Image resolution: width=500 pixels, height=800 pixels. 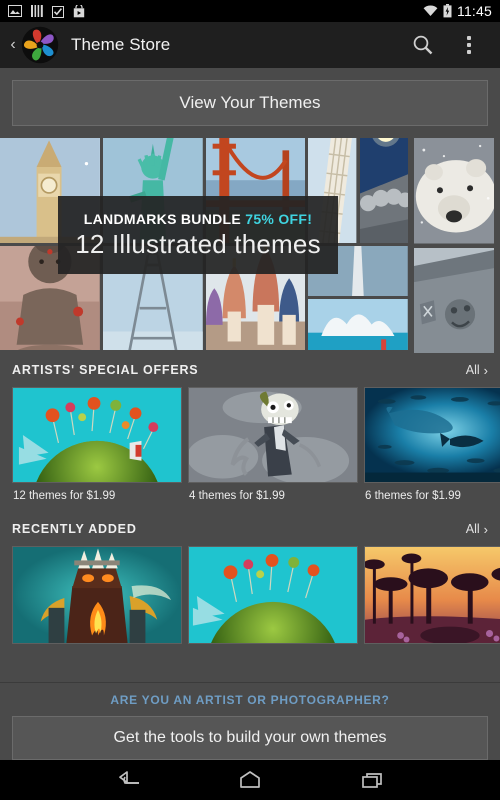 I want to click on check-box-icon, so click(x=58, y=11).